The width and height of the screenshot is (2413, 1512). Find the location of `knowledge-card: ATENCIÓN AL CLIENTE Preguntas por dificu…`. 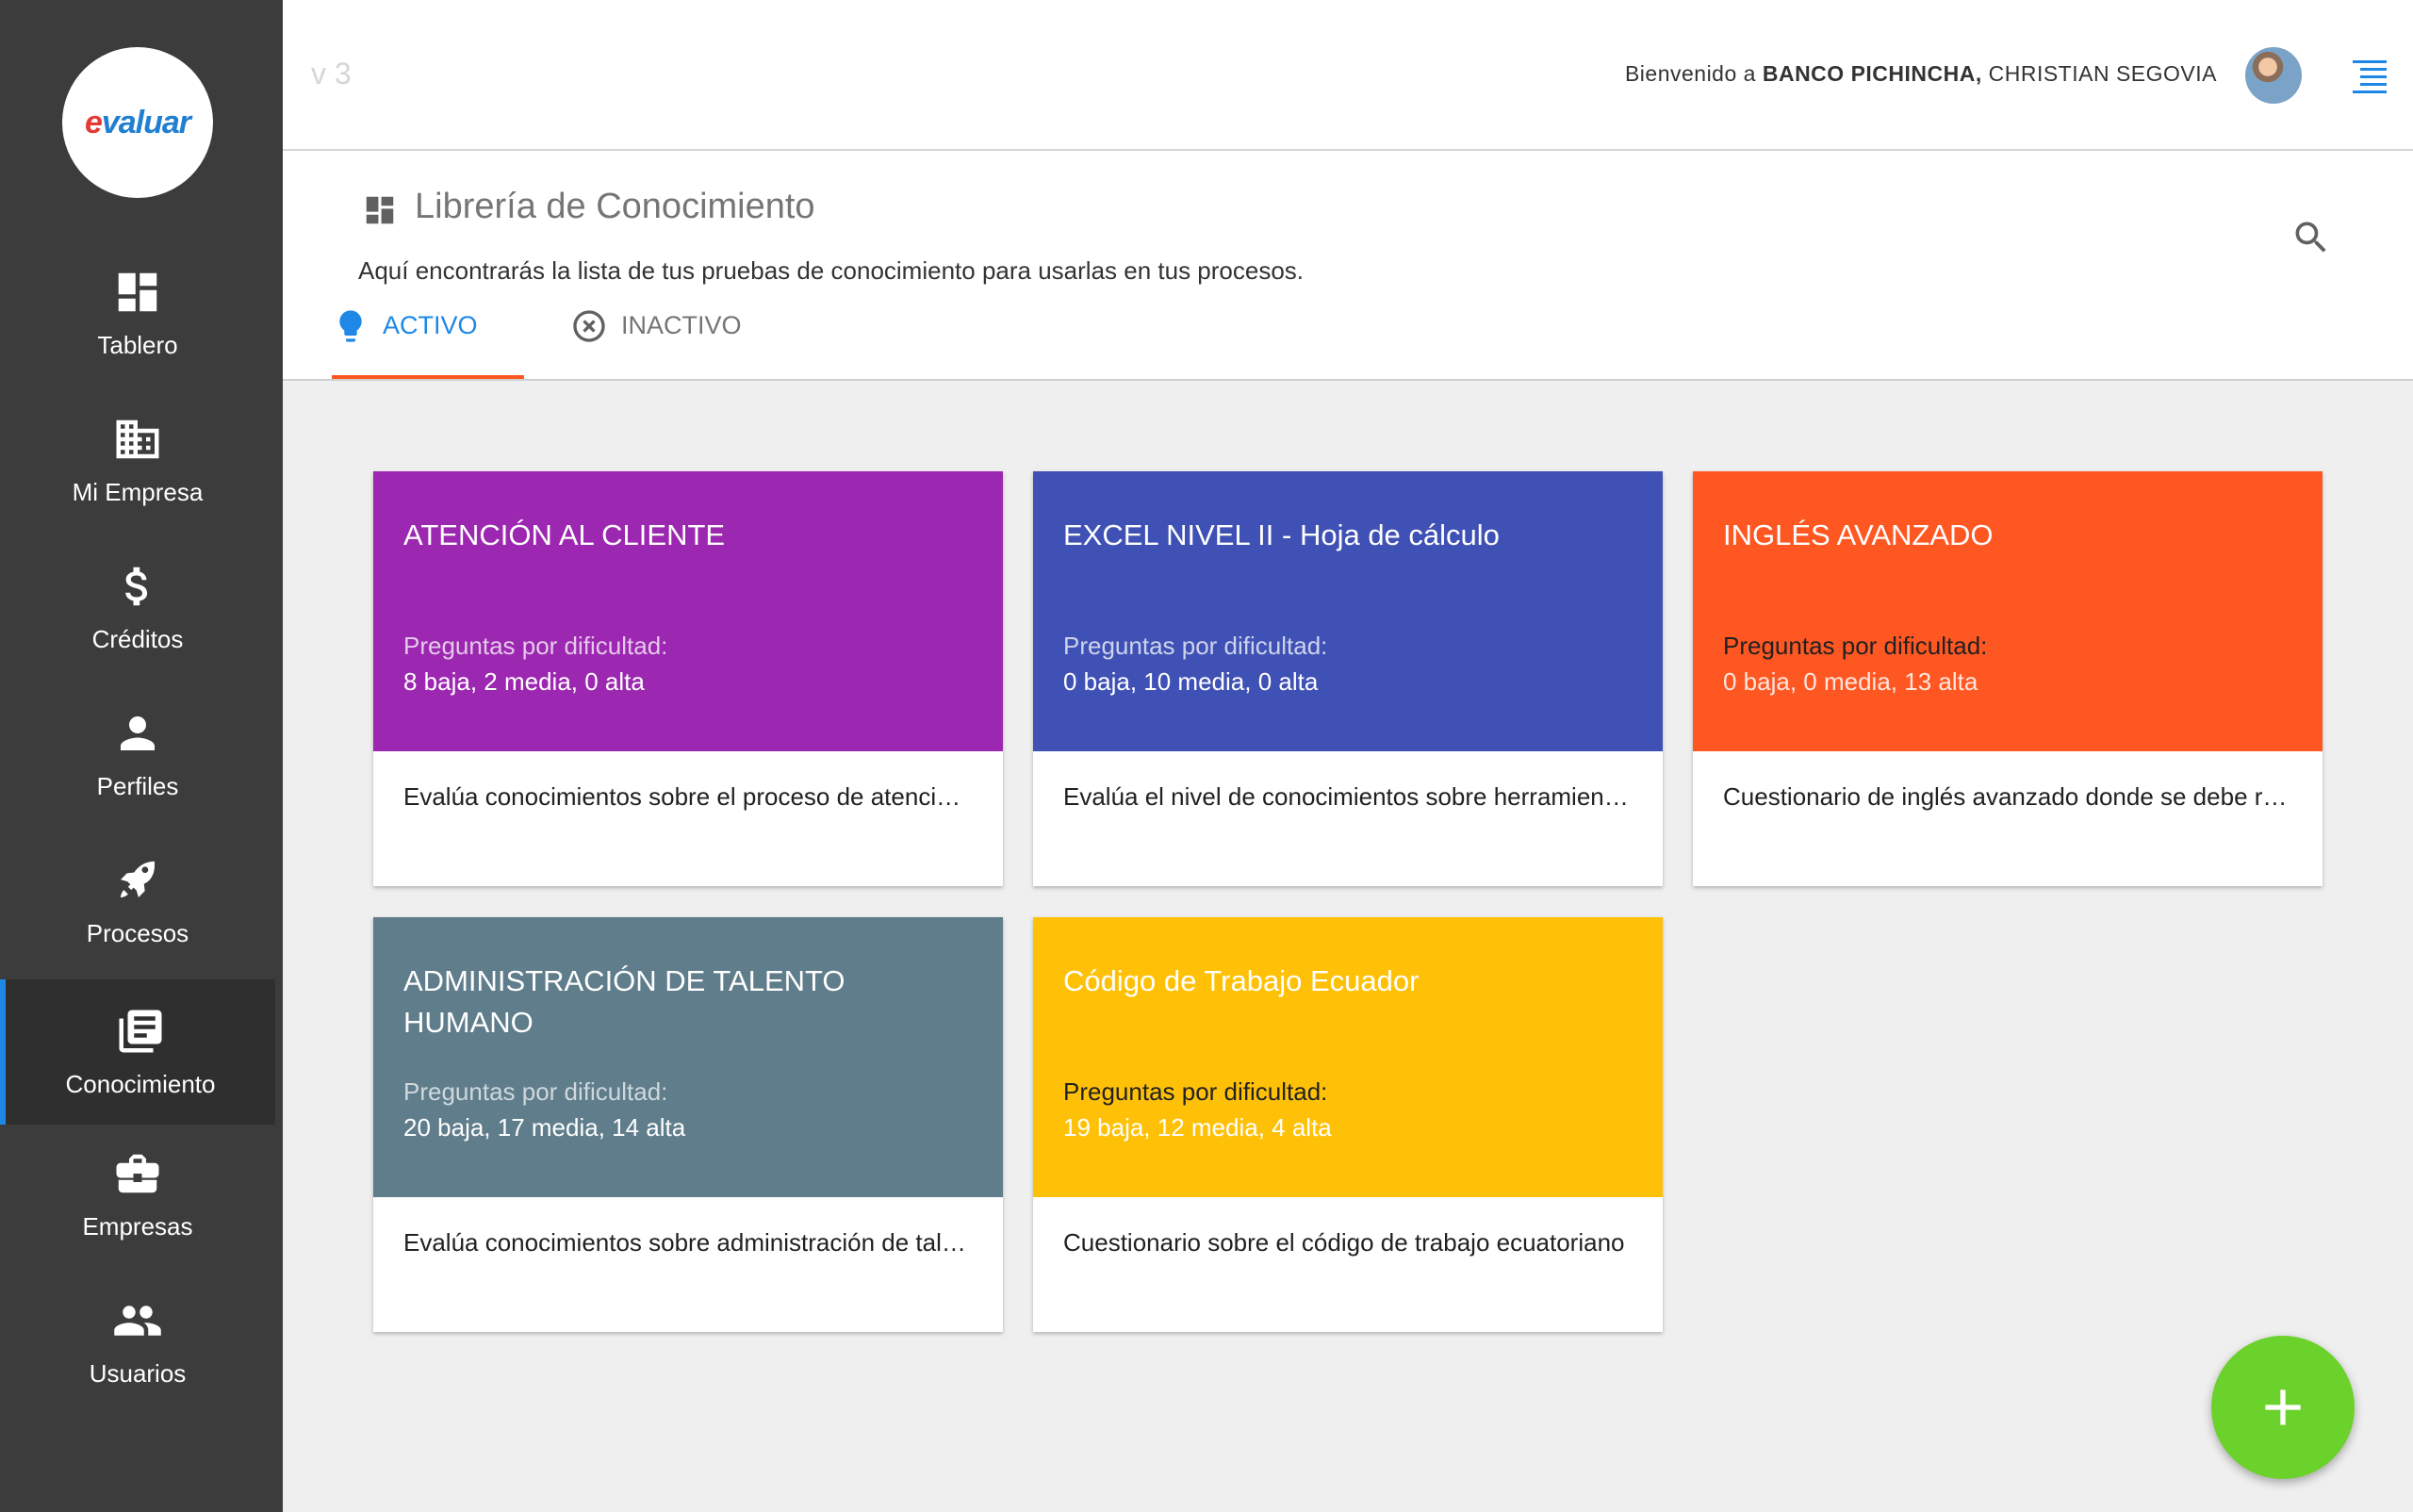

knowledge-card: ATENCIÓN AL CLIENTE Preguntas por dificu… is located at coordinates (688, 679).